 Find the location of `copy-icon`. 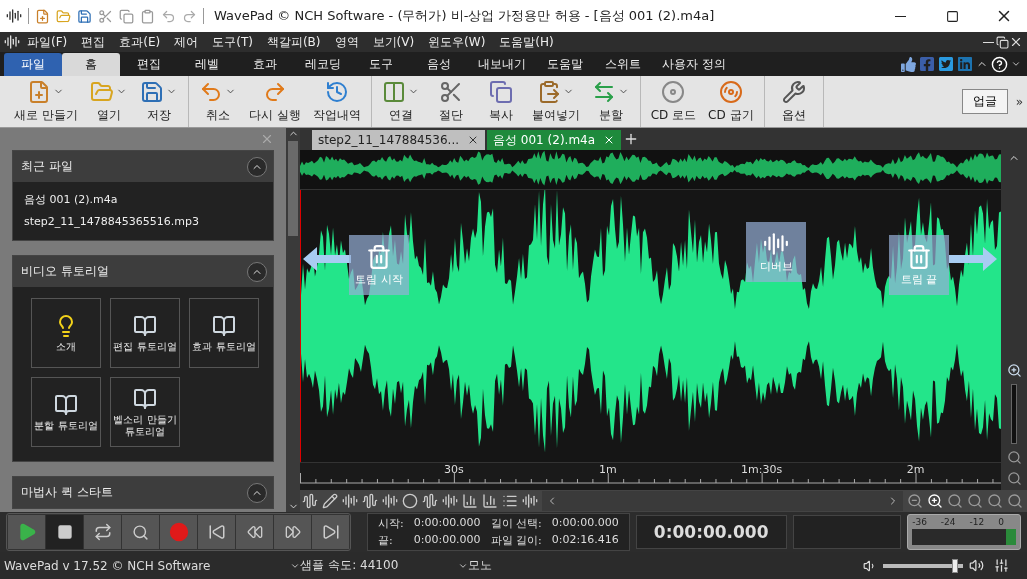

copy-icon is located at coordinates (126, 16).